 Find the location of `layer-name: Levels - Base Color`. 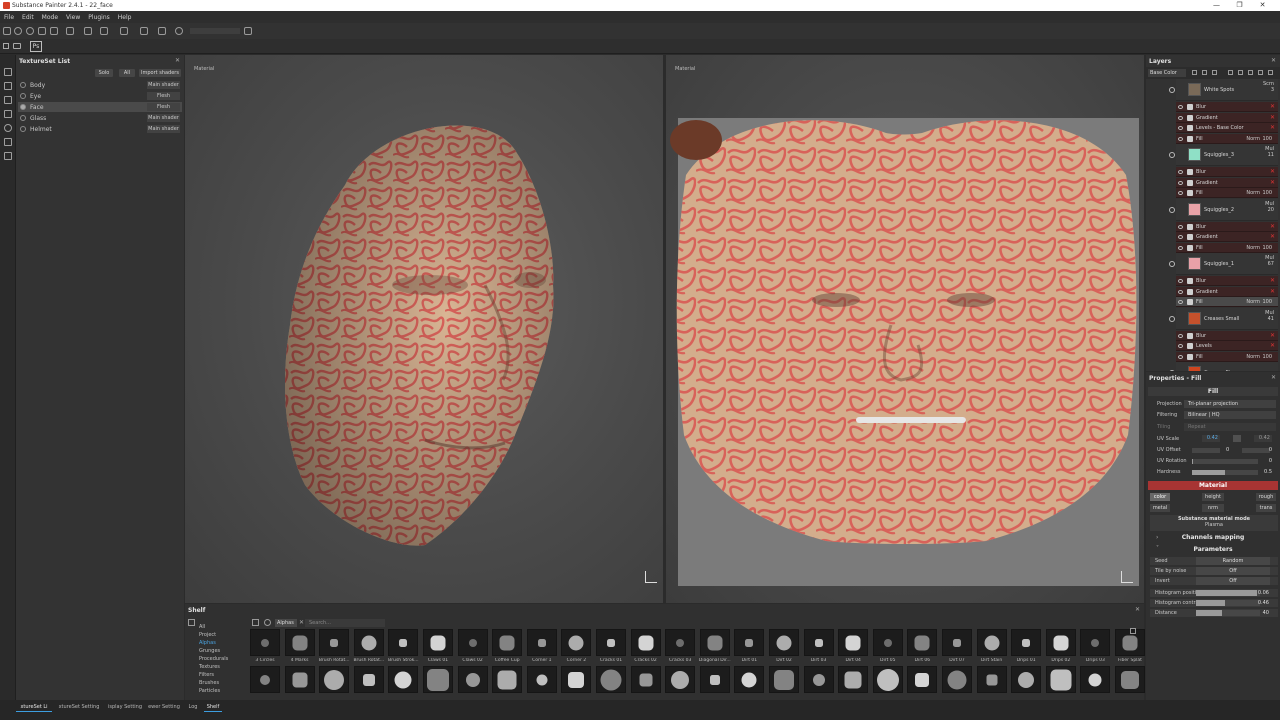

layer-name: Levels - Base Color is located at coordinates (1220, 128).